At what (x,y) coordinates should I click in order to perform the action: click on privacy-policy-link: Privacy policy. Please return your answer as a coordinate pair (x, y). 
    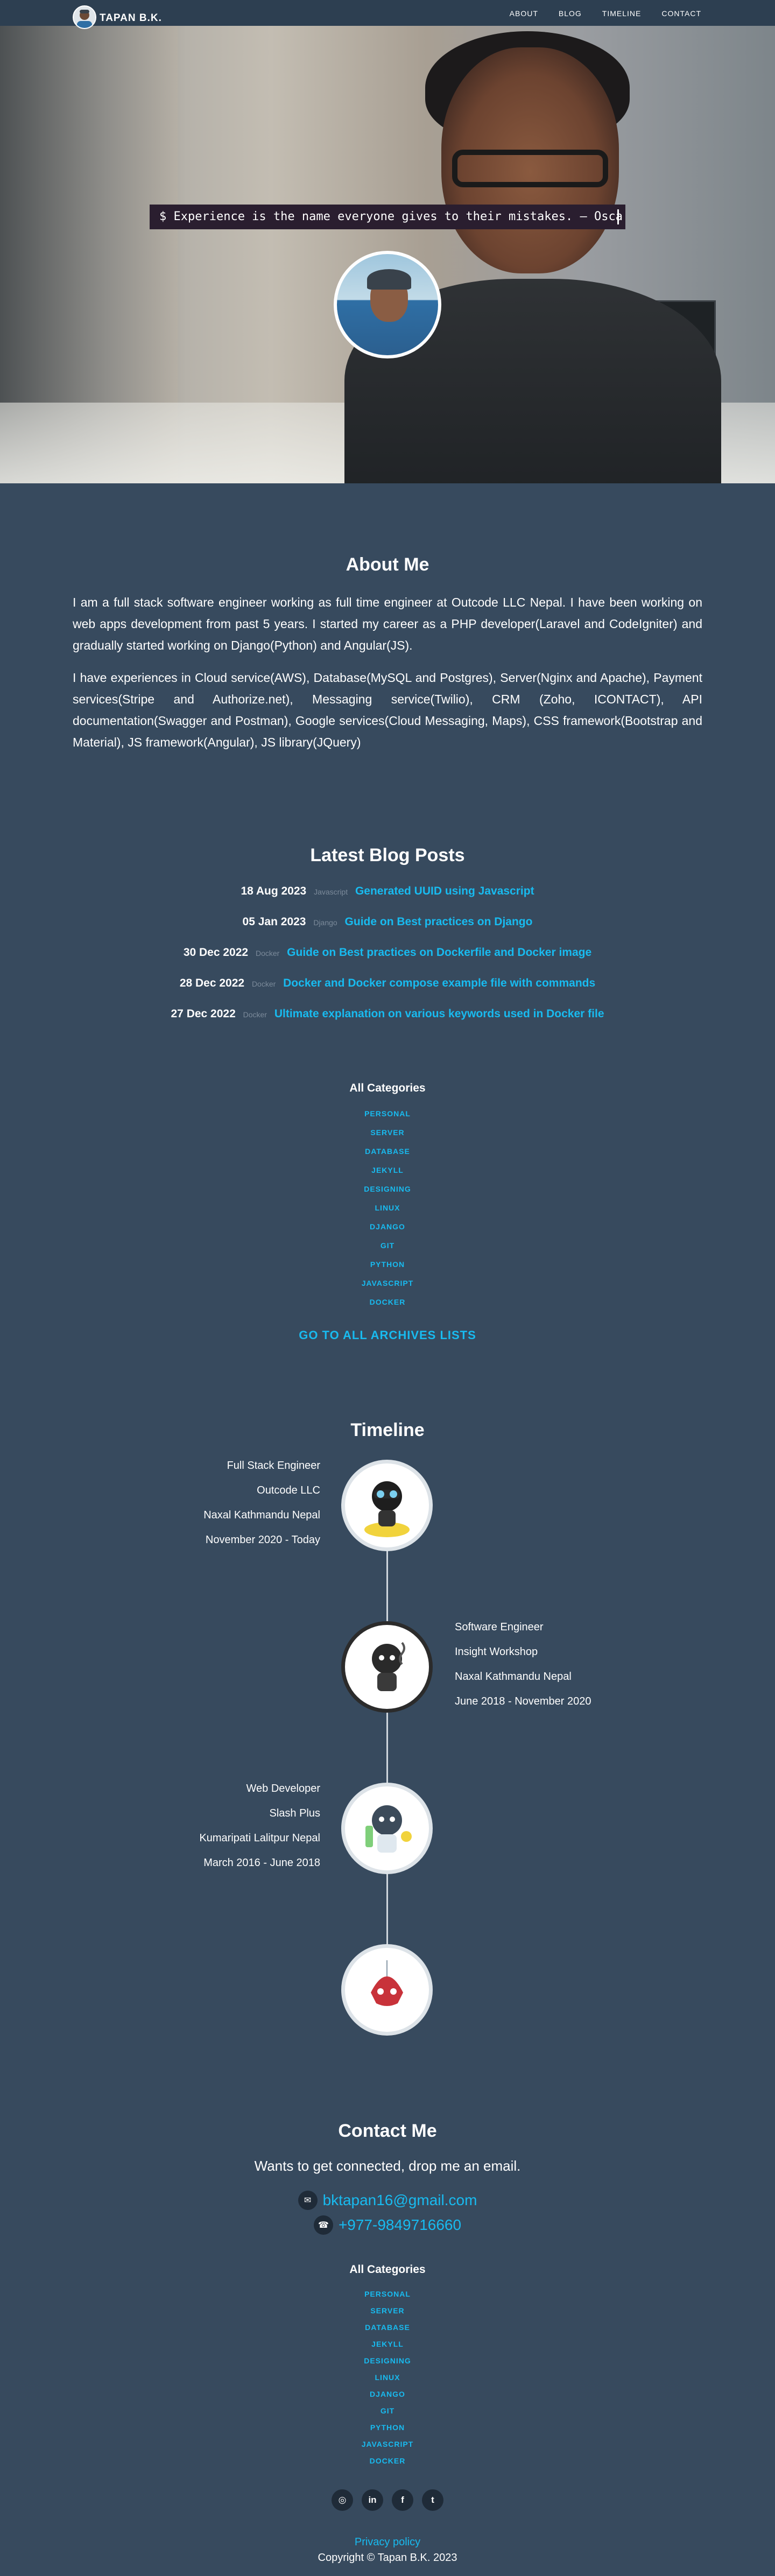
    Looking at the image, I should click on (387, 2542).